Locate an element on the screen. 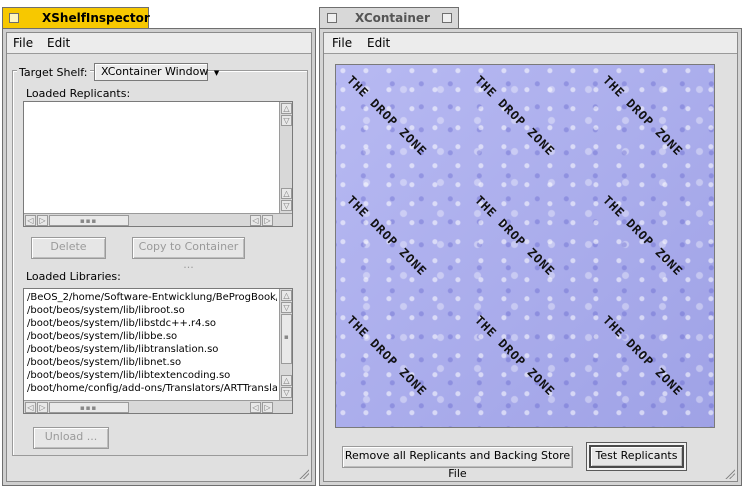 The height and width of the screenshot is (495, 749). inspector-title: XShelfInspector is located at coordinates (96, 18).